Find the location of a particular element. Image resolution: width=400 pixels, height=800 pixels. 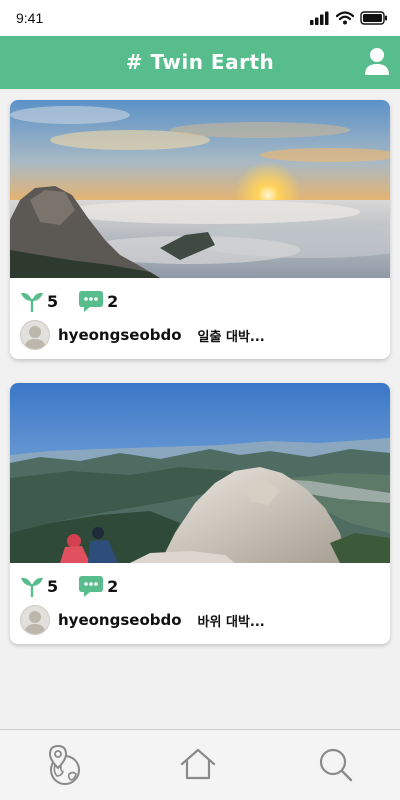

user-icon is located at coordinates (377, 62).